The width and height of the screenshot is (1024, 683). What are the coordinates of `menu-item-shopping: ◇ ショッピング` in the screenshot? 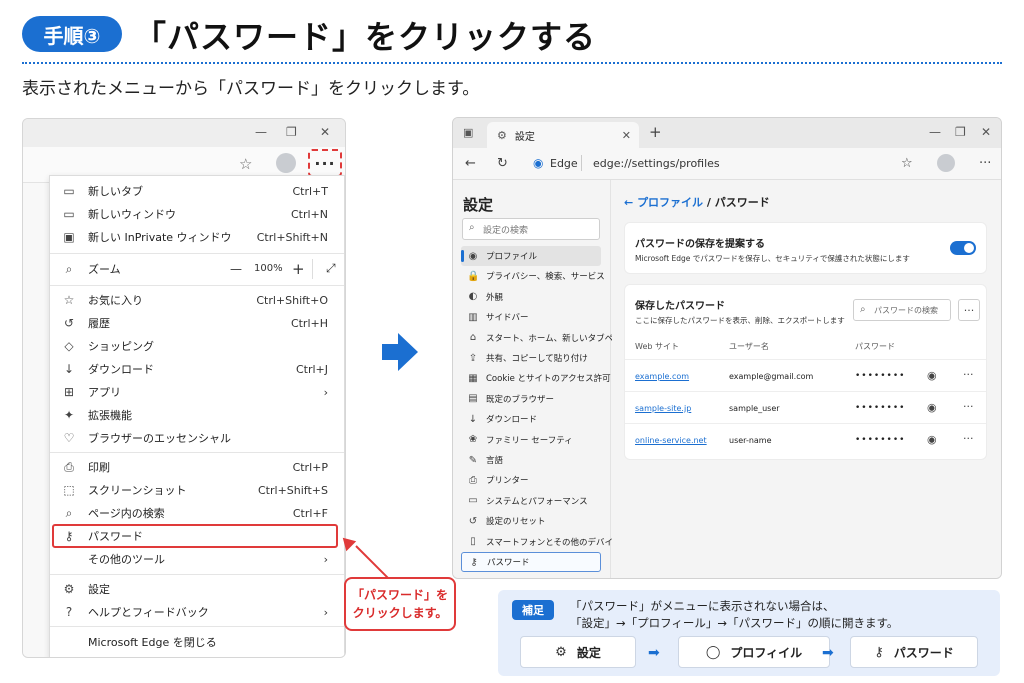 It's located at (197, 346).